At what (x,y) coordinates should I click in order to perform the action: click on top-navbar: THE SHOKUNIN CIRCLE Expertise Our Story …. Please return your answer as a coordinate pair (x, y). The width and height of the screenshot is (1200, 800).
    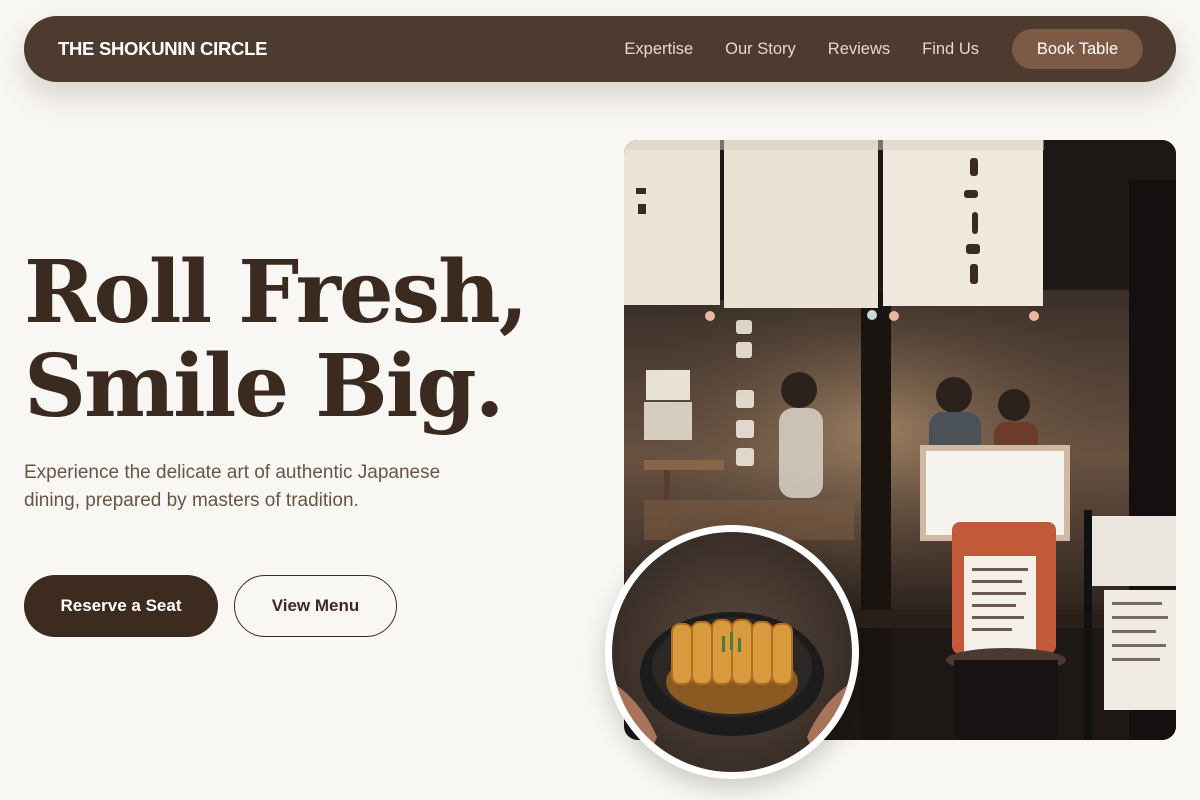
    Looking at the image, I should click on (600, 49).